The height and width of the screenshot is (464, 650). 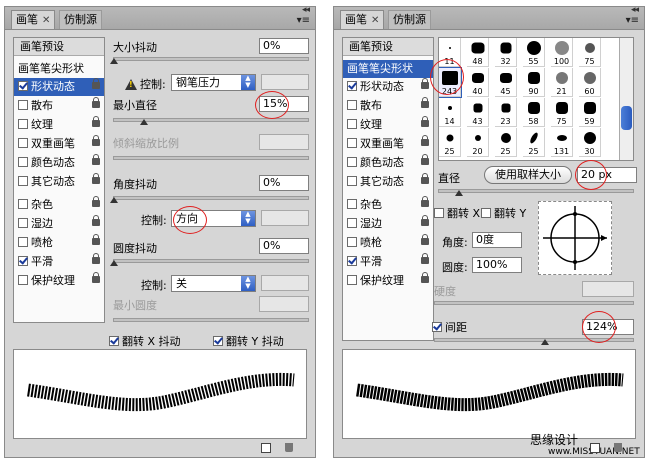 What do you see at coordinates (248, 341) in the screenshot?
I see `flip-y-jitter-checkbox: 翻转 Y 抖动` at bounding box center [248, 341].